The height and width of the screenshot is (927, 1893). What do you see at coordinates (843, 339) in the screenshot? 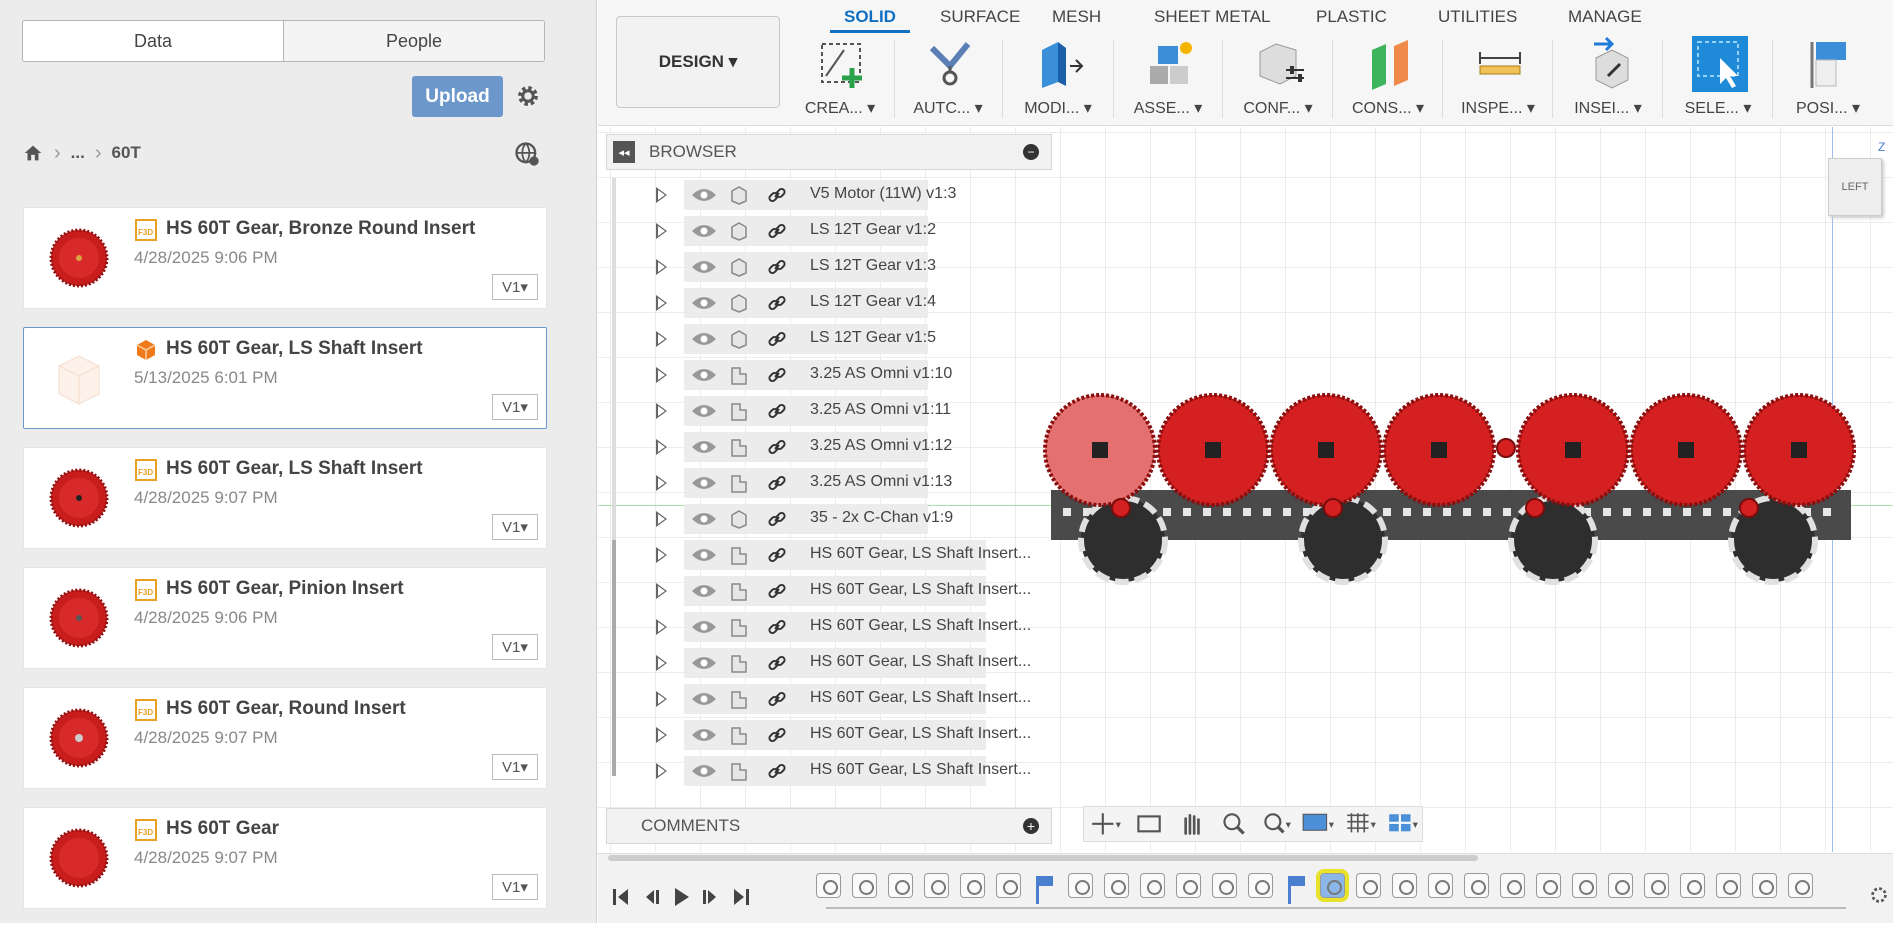
I see `browser-row: LS 12T Gear v1:5` at bounding box center [843, 339].